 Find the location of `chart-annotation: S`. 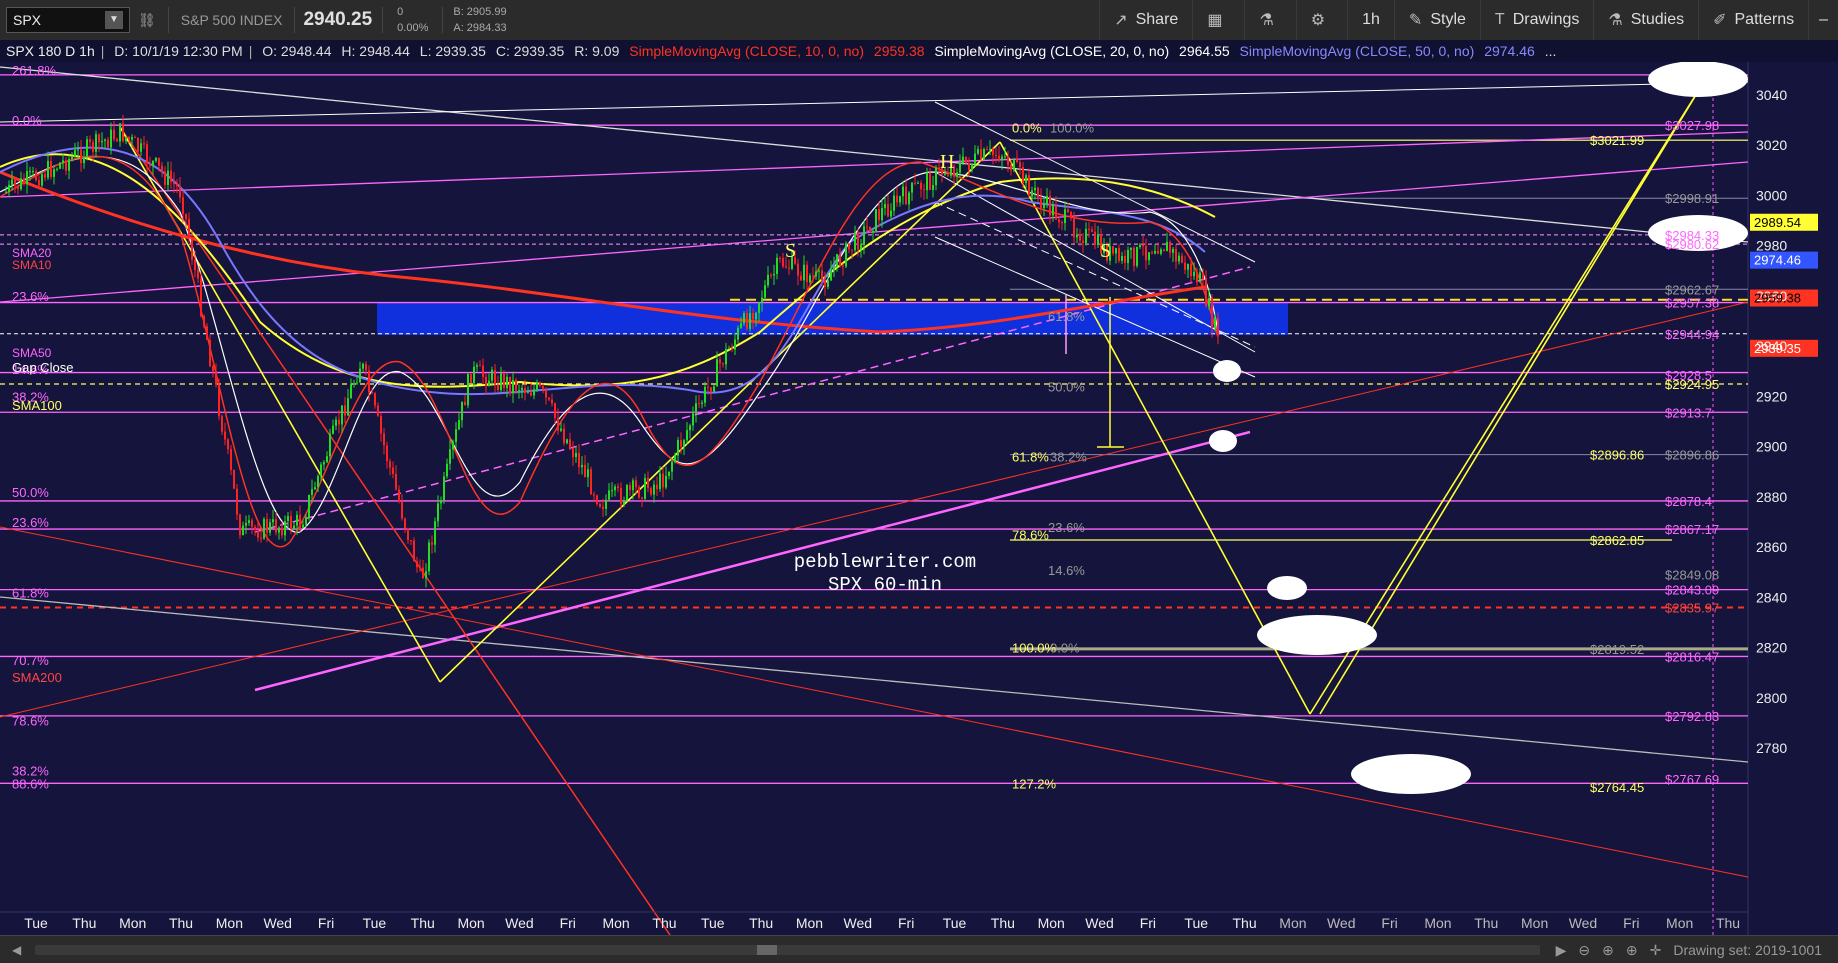

chart-annotation: S is located at coordinates (1105, 251).